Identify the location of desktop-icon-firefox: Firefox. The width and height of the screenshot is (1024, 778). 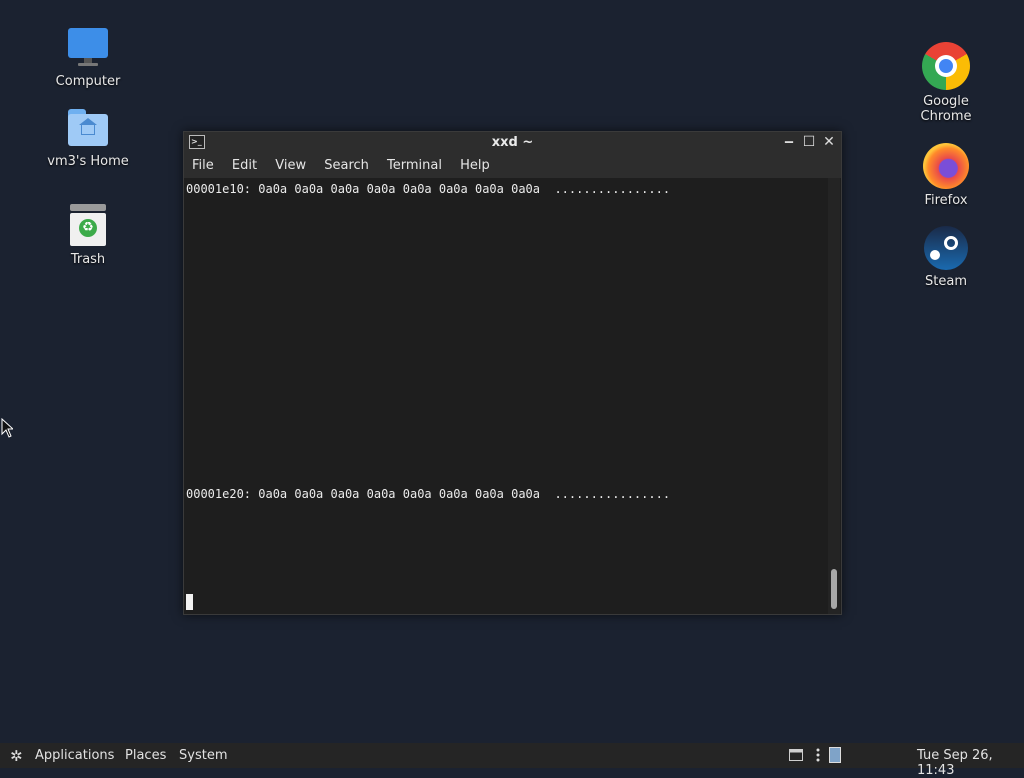
(946, 175).